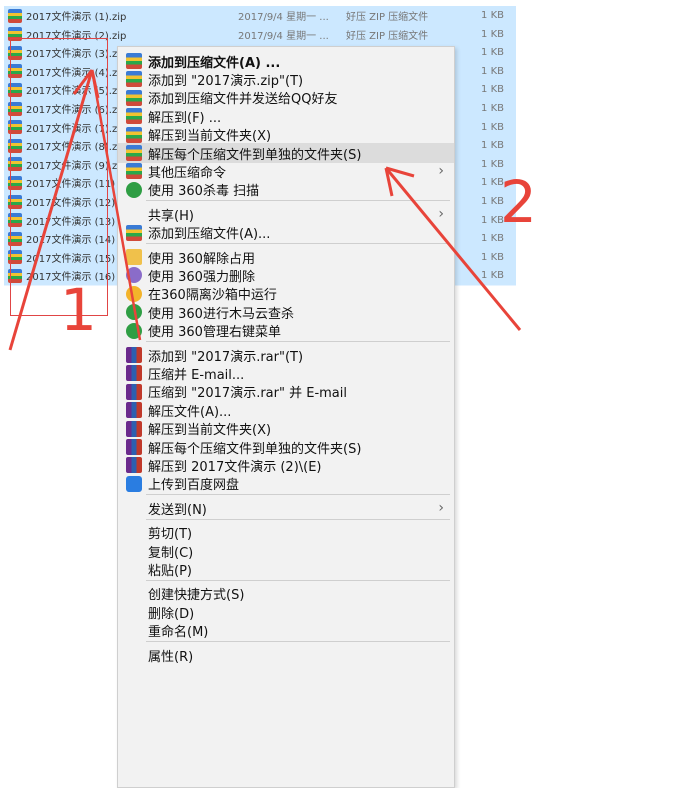 Image resolution: width=679 pixels, height=788 pixels. Describe the element at coordinates (116, 205) in the screenshot. I see `annotation-arrow-1b` at that location.